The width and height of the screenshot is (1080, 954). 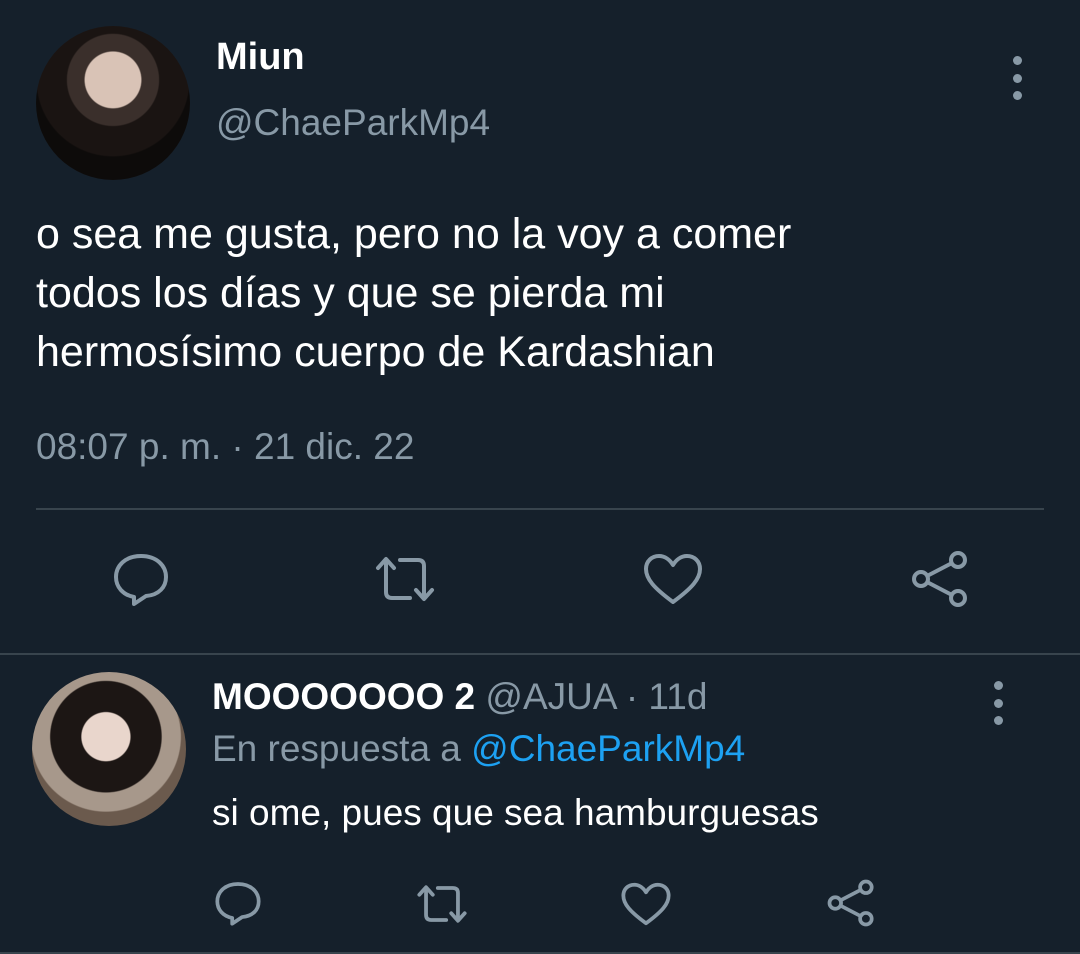 I want to click on reply-author-line: MOOOOOOO 2 @AJUA · 11d, so click(x=459, y=697).